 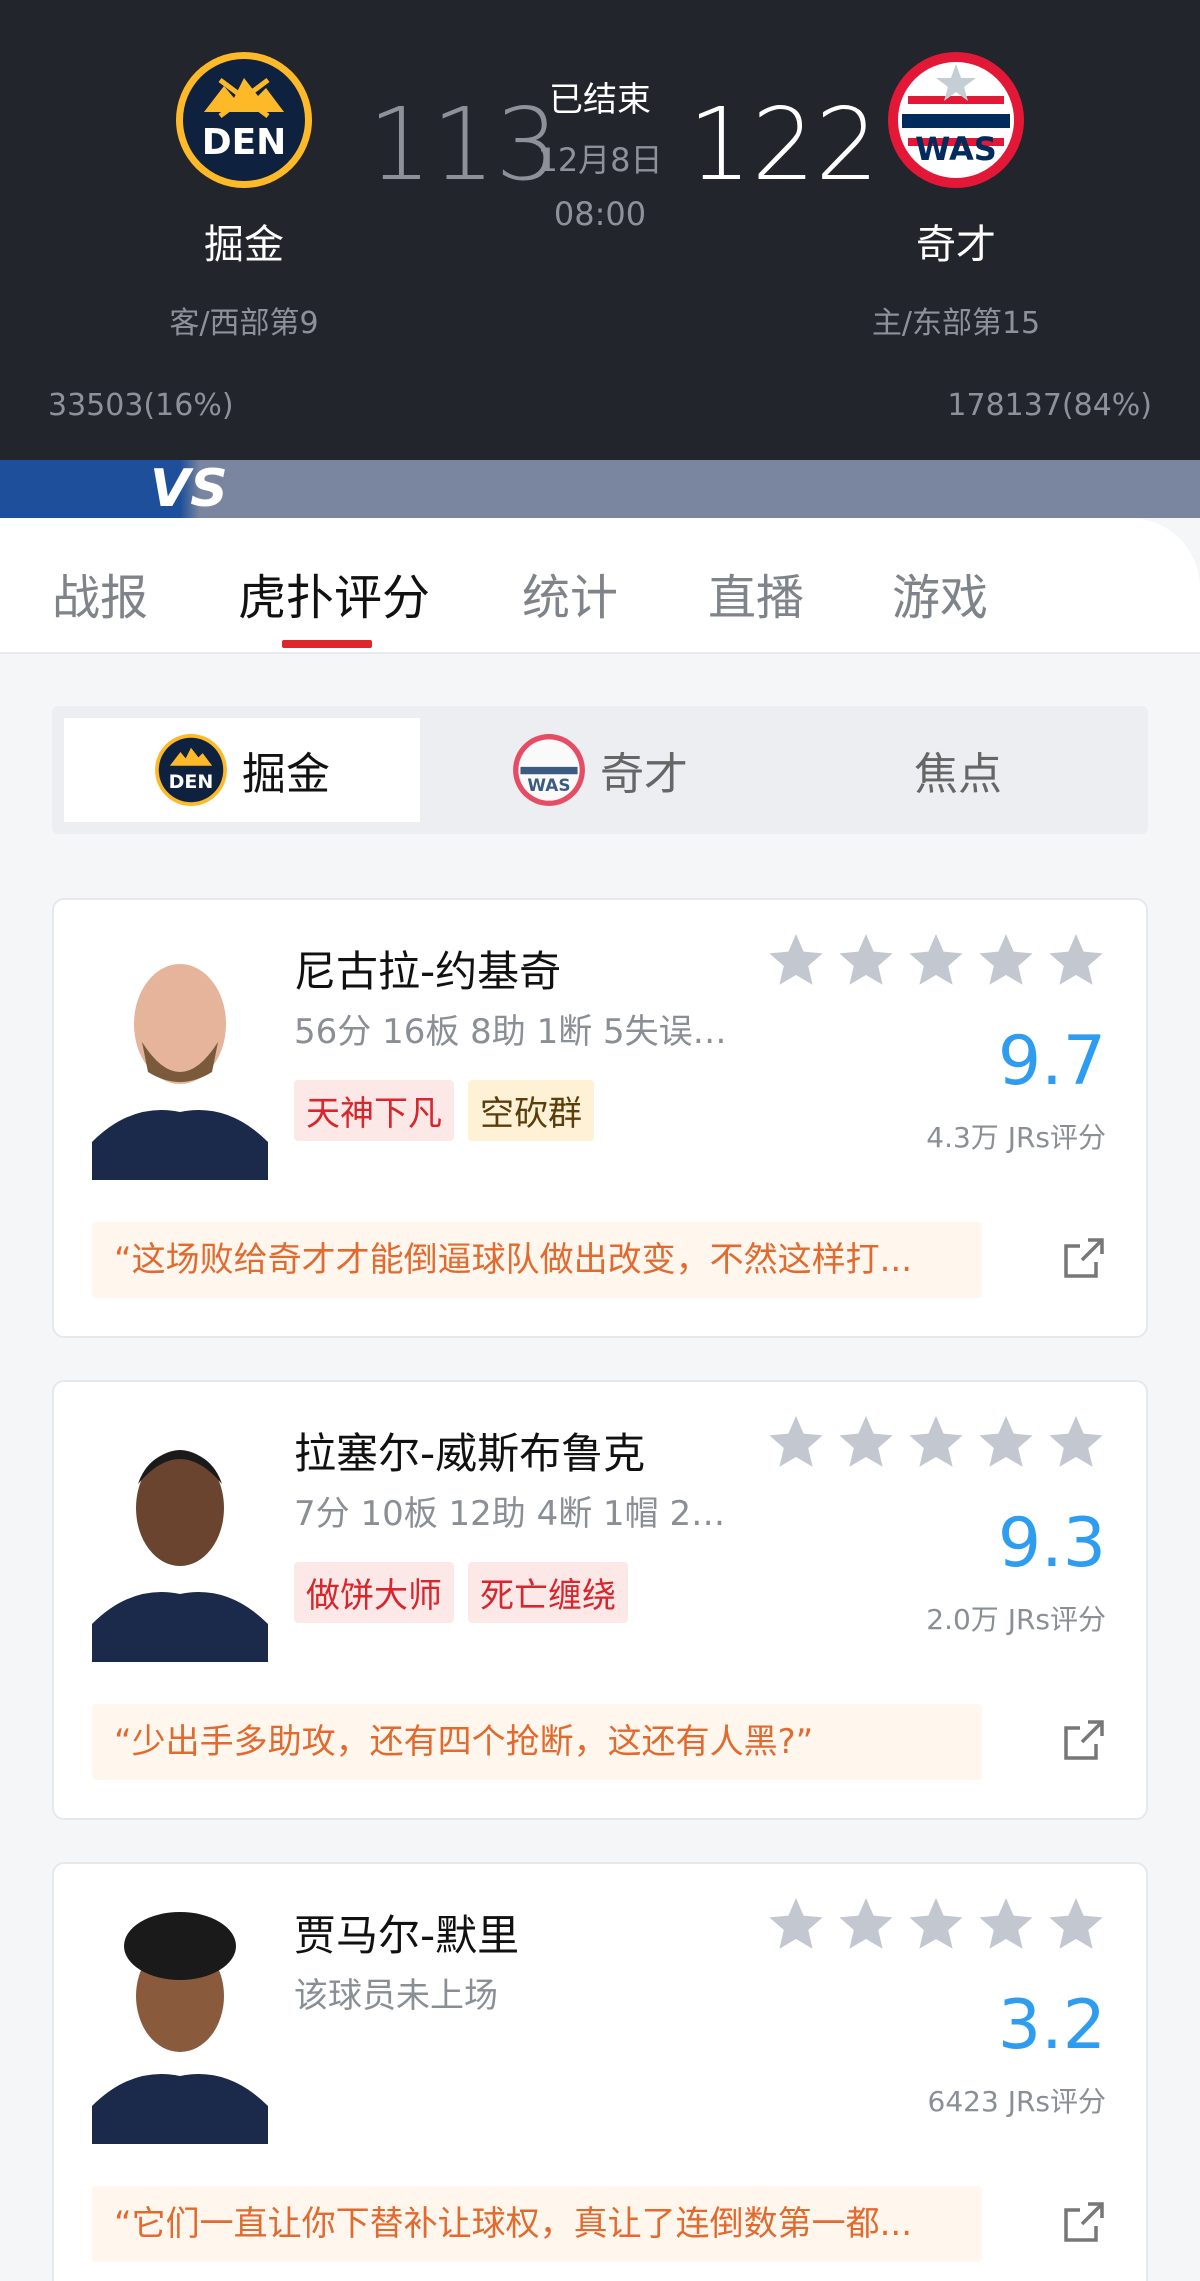 I want to click on switch-wizards-label: 奇才, so click(x=644, y=774).